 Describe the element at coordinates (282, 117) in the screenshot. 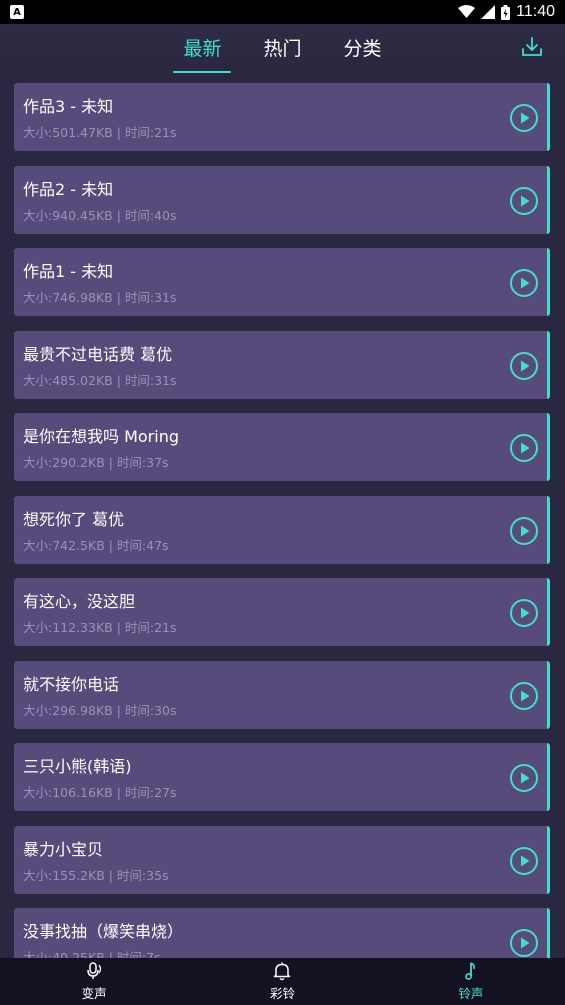

I see `list-item: 作品3 - 未知 大小:501.47KB | 时间:21s` at that location.